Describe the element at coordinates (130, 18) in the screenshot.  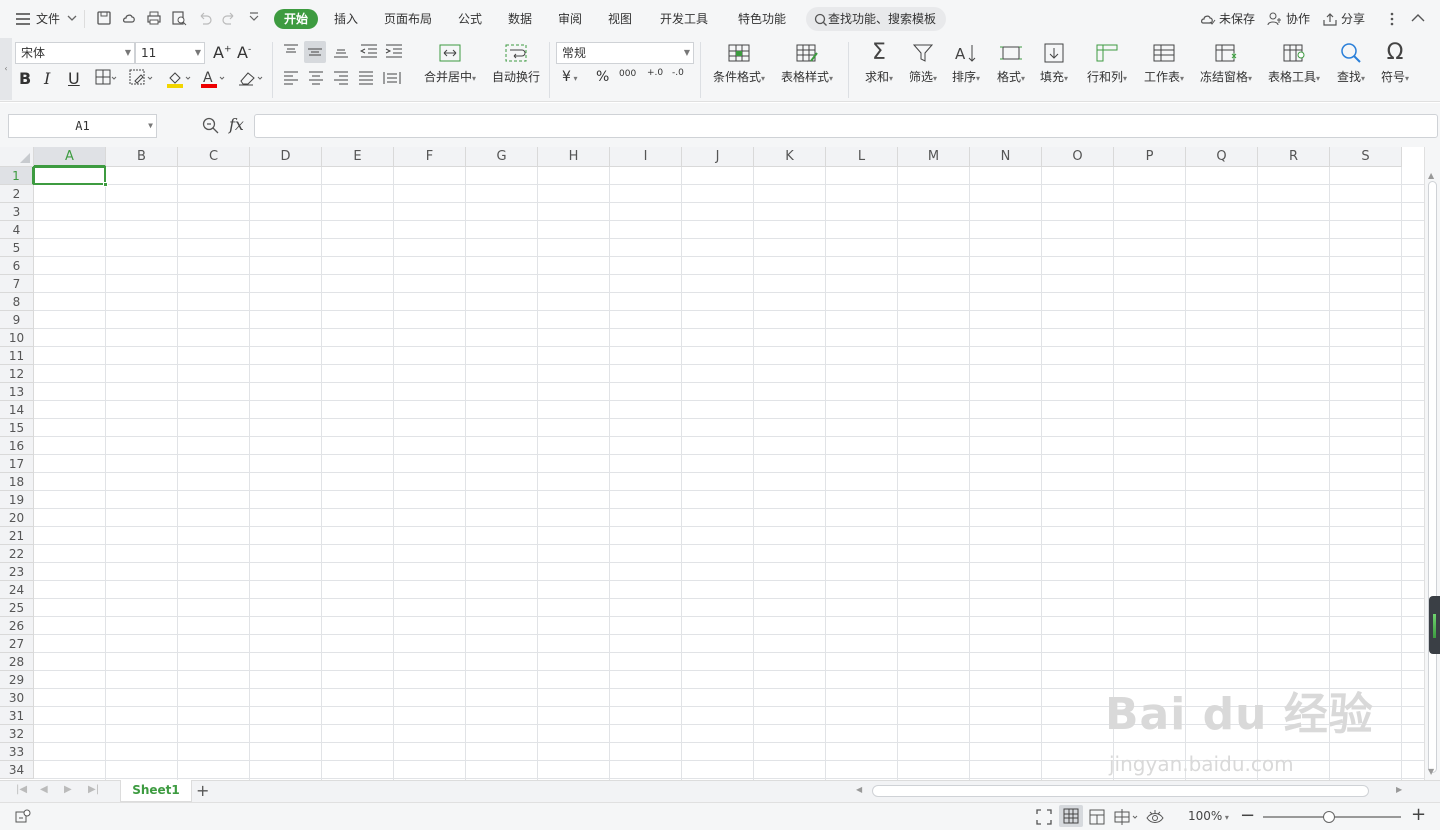
I see `cloud-sync-icon` at that location.